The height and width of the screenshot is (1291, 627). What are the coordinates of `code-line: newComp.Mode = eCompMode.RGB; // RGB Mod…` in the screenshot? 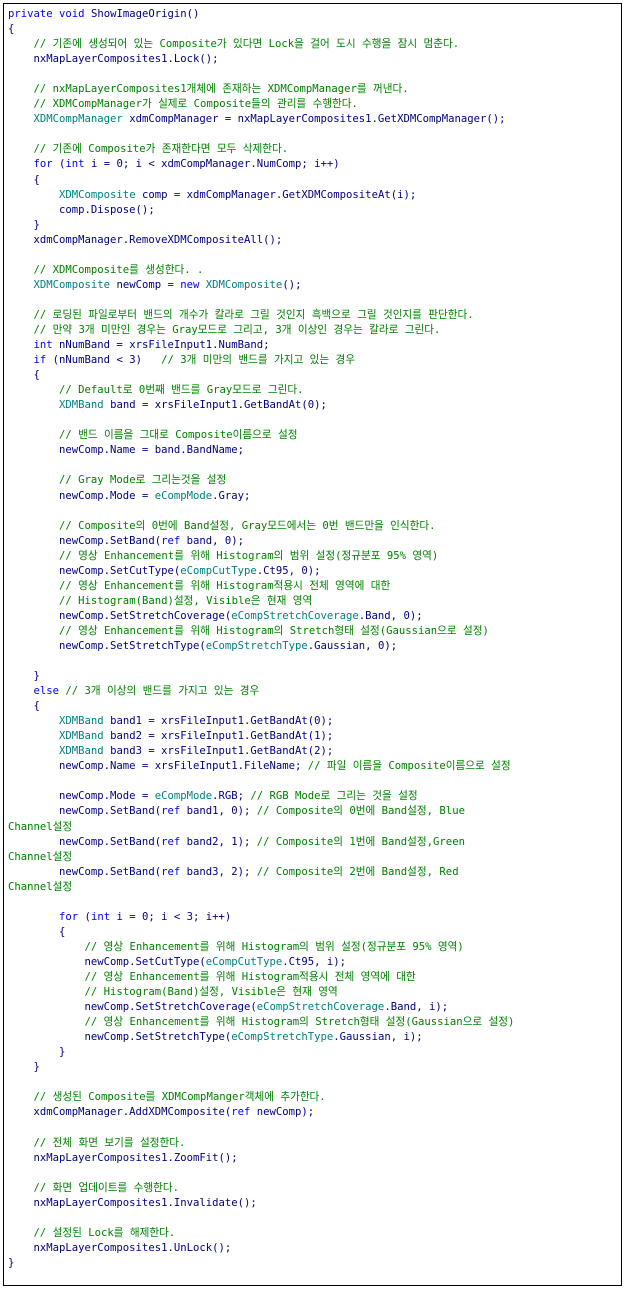 It's located at (313, 796).